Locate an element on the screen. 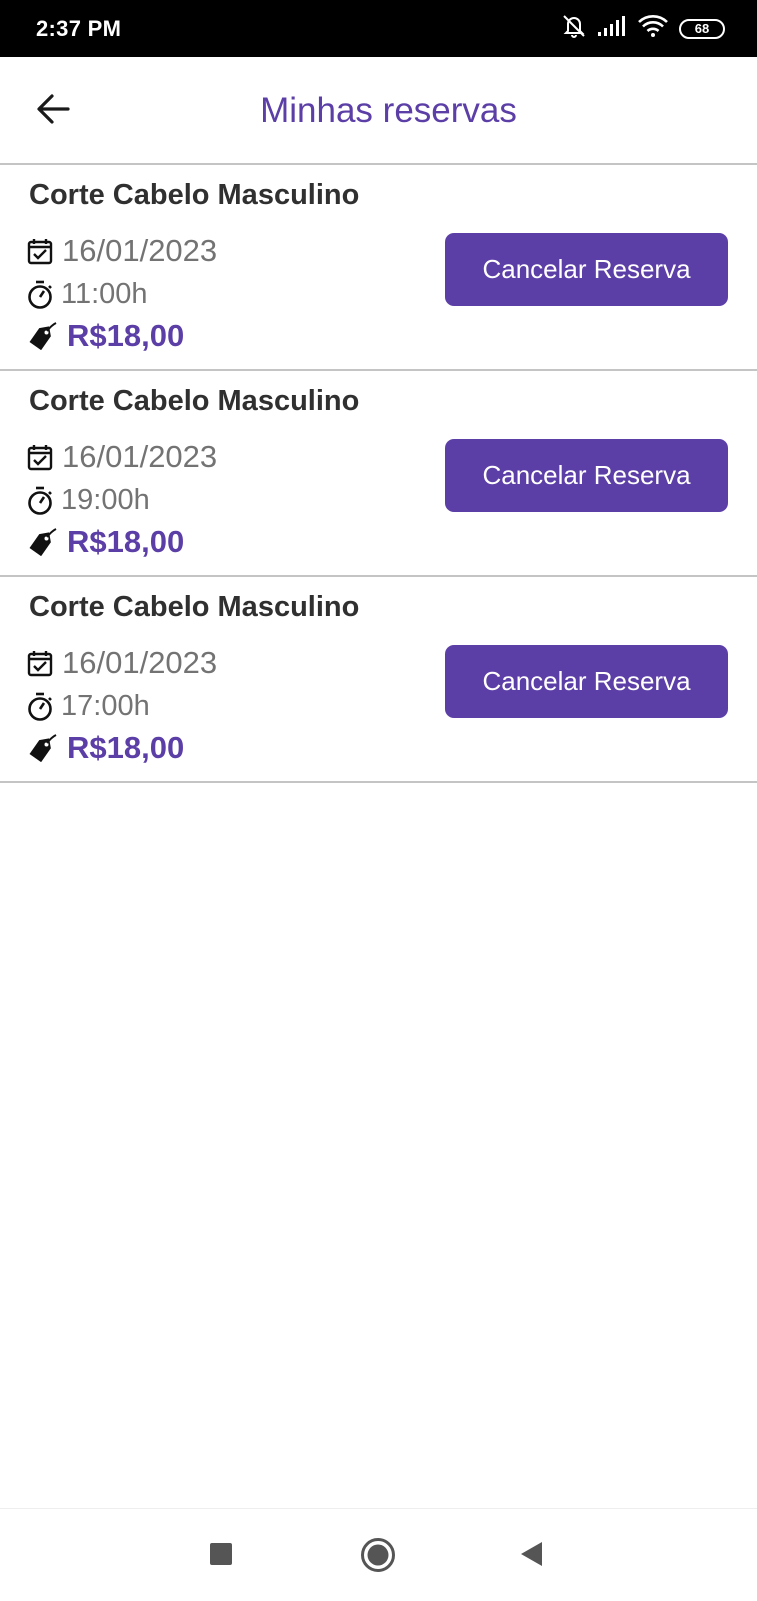 The height and width of the screenshot is (1601, 757). reservation-item: Corte Cabelo Masculino 16/01/2023 19:00h is located at coordinates (378, 474).